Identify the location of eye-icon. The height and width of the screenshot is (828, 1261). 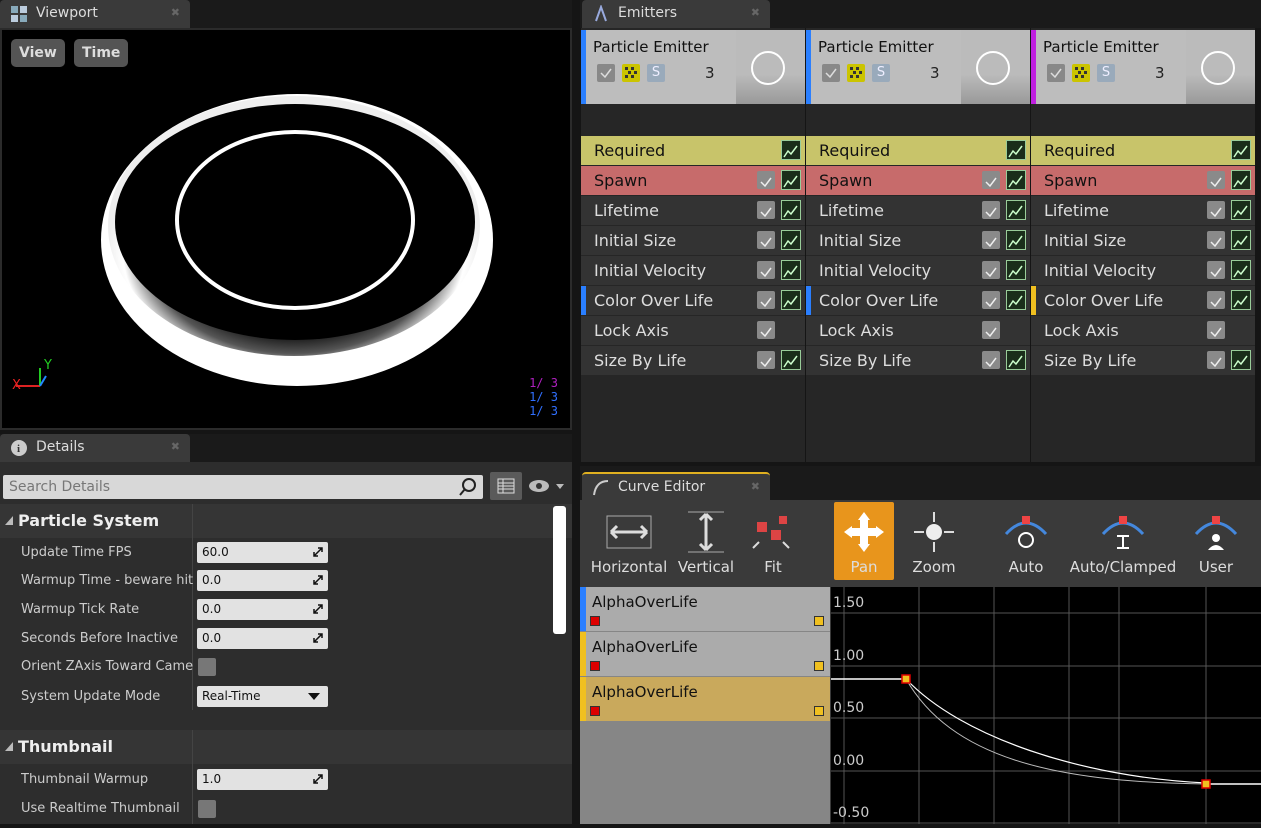
(548, 488).